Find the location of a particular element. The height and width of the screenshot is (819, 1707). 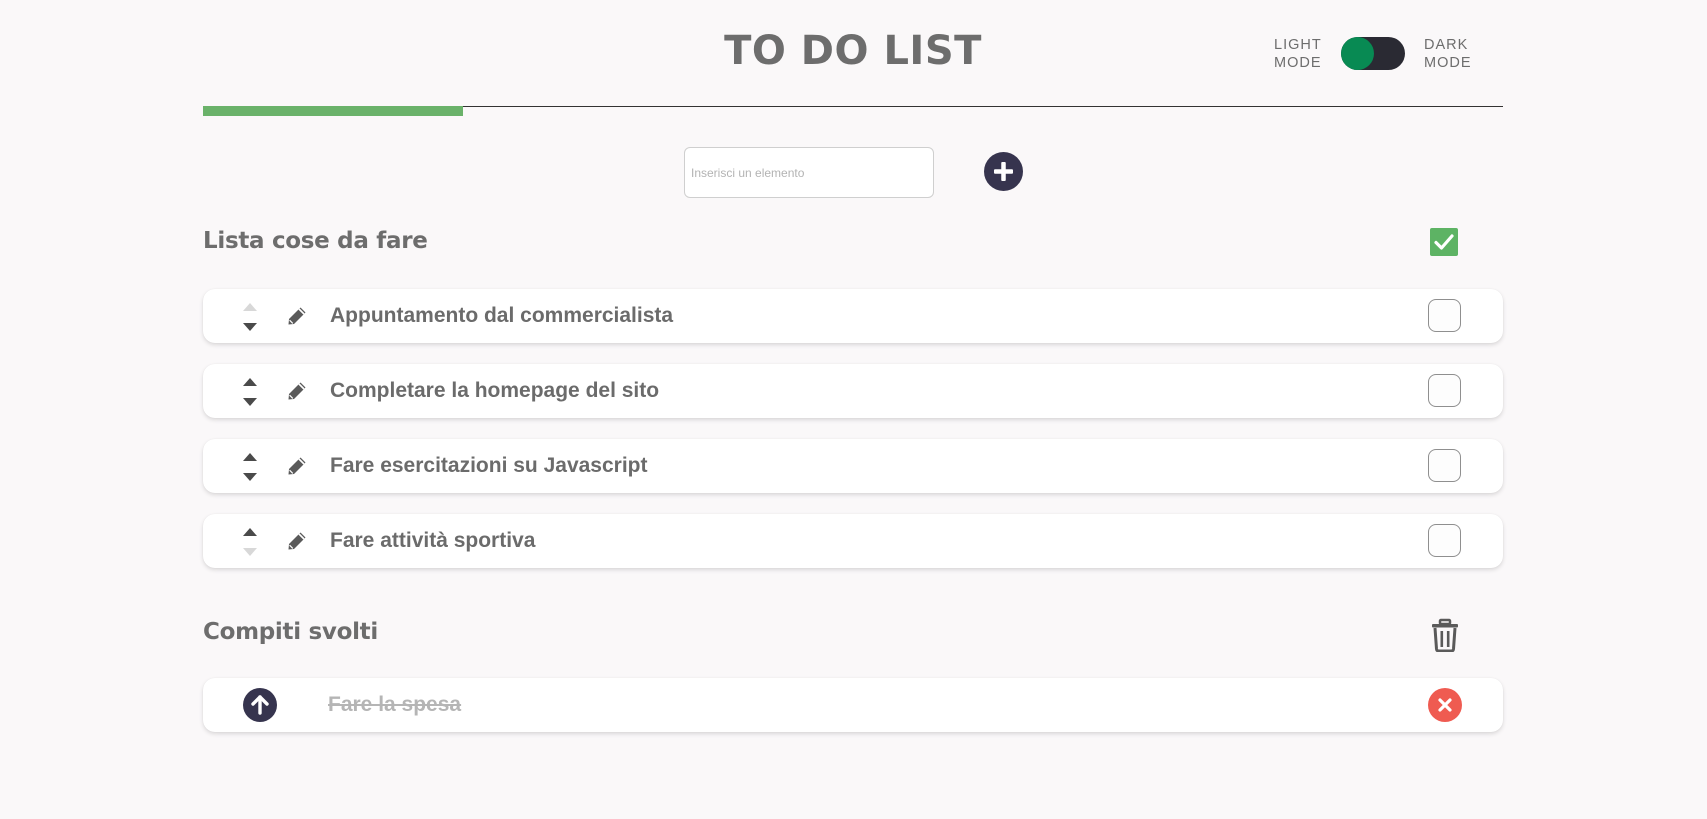

todo-item-label: Fare attività sportiva is located at coordinates (433, 540).